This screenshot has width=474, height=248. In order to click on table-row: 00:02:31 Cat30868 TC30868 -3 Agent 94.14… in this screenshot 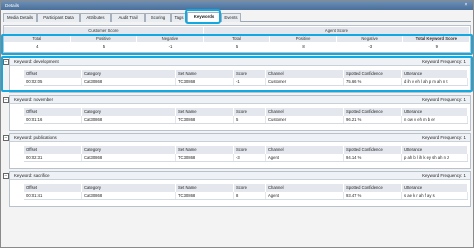, I will do `click(246, 158)`.